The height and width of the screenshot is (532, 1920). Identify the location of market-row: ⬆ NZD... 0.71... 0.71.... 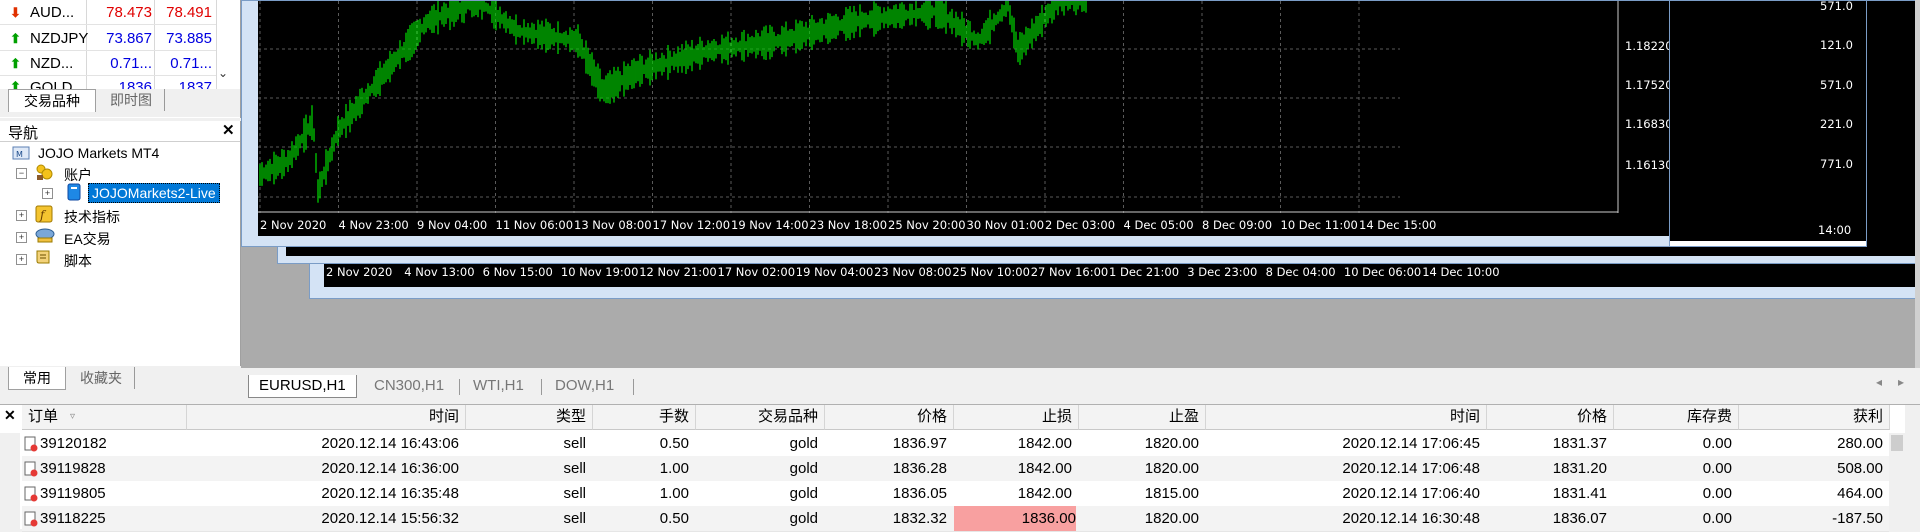
(108, 63).